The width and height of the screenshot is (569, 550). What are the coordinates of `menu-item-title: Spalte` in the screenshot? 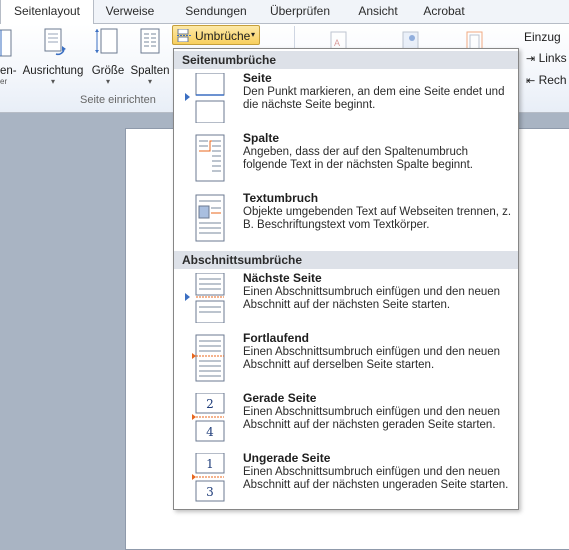 It's located at (261, 138).